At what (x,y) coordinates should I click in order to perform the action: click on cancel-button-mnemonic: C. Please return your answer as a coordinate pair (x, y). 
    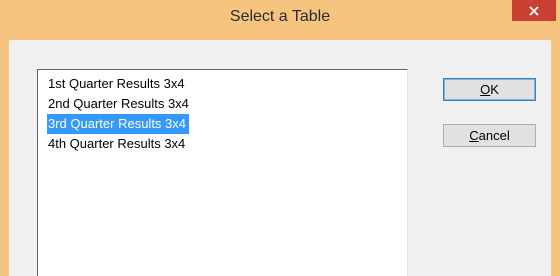
    Looking at the image, I should click on (474, 135).